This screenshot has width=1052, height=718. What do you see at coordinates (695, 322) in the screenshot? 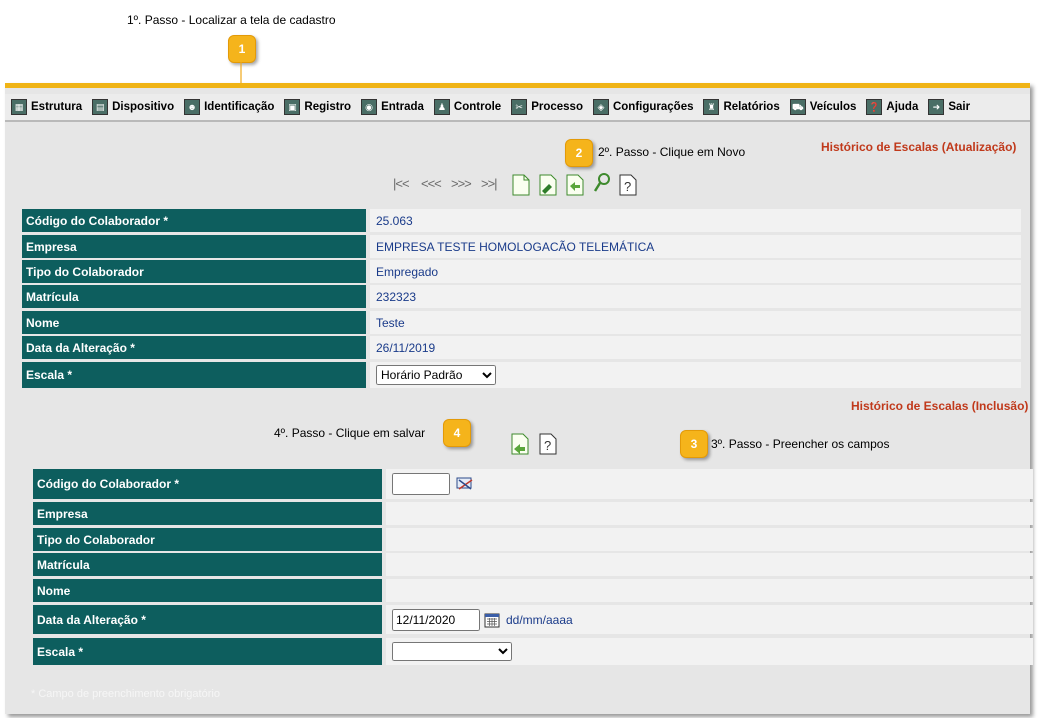
I see `nome-value: Teste` at bounding box center [695, 322].